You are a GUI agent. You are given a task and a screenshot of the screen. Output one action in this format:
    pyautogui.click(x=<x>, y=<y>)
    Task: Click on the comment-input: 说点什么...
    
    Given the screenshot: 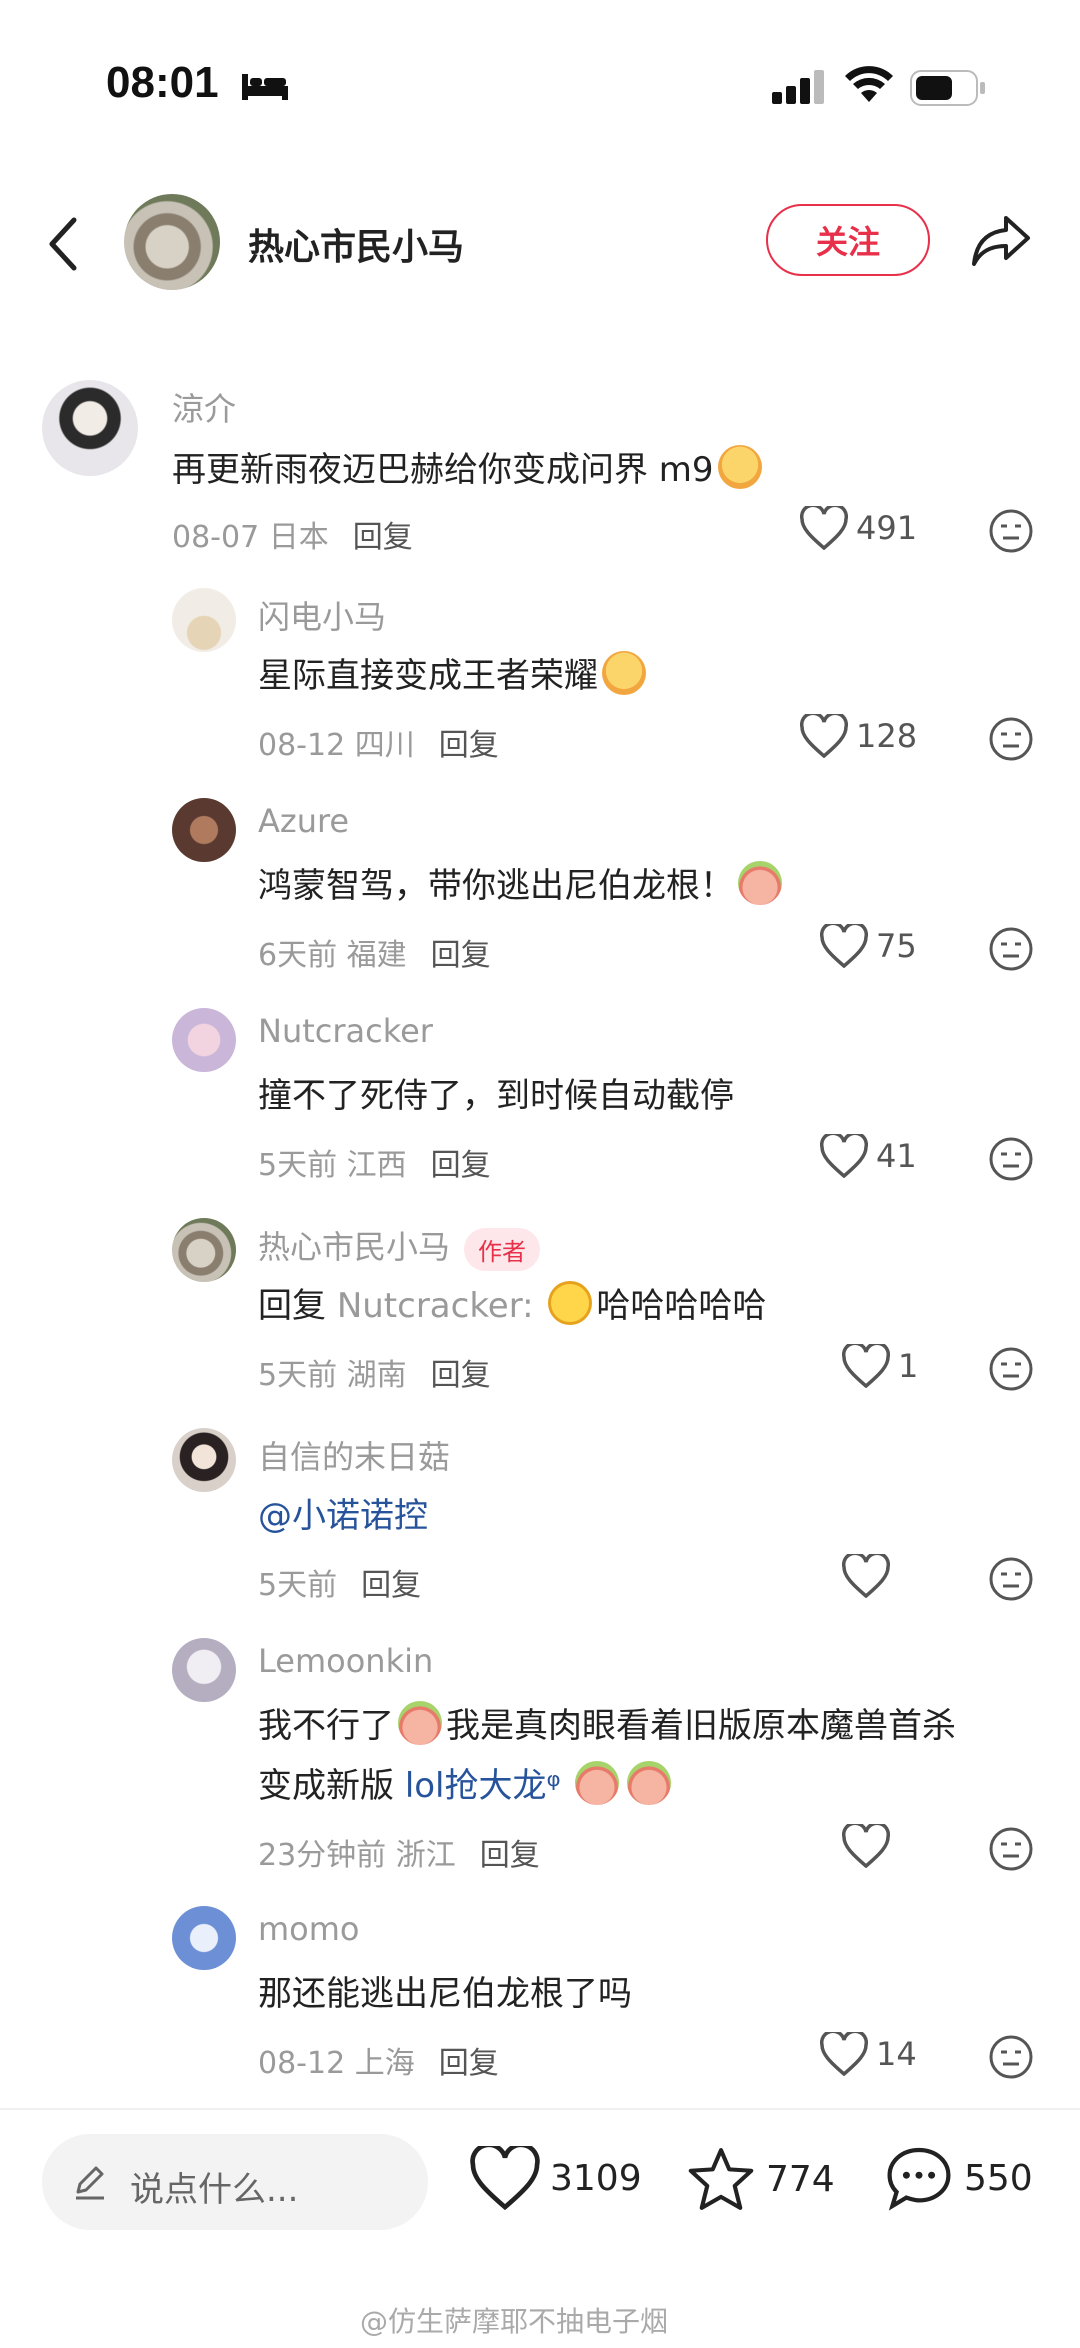 What is the action you would take?
    pyautogui.click(x=235, y=2182)
    